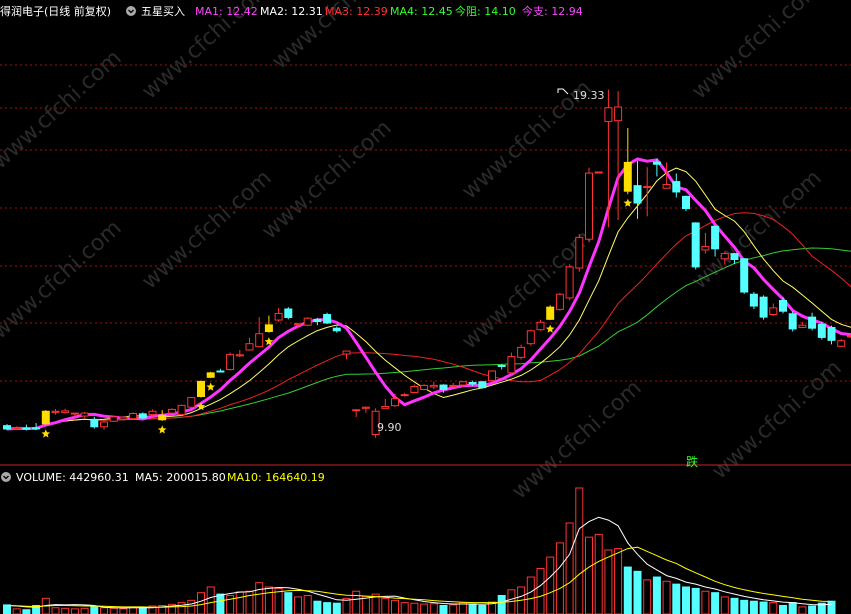 Image resolution: width=851 pixels, height=614 pixels. Describe the element at coordinates (55, 11) in the screenshot. I see `stock-title: 得润电子(日线 前复权)` at that location.